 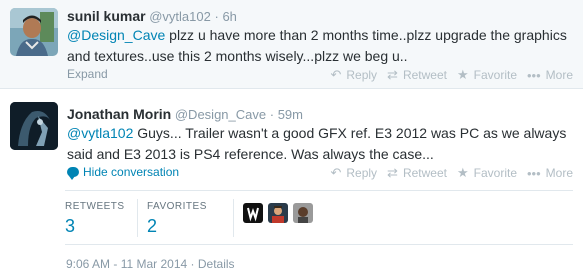 I want to click on tweet-header: Jonathan Morin @Design_Cave · 59m, so click(x=185, y=114).